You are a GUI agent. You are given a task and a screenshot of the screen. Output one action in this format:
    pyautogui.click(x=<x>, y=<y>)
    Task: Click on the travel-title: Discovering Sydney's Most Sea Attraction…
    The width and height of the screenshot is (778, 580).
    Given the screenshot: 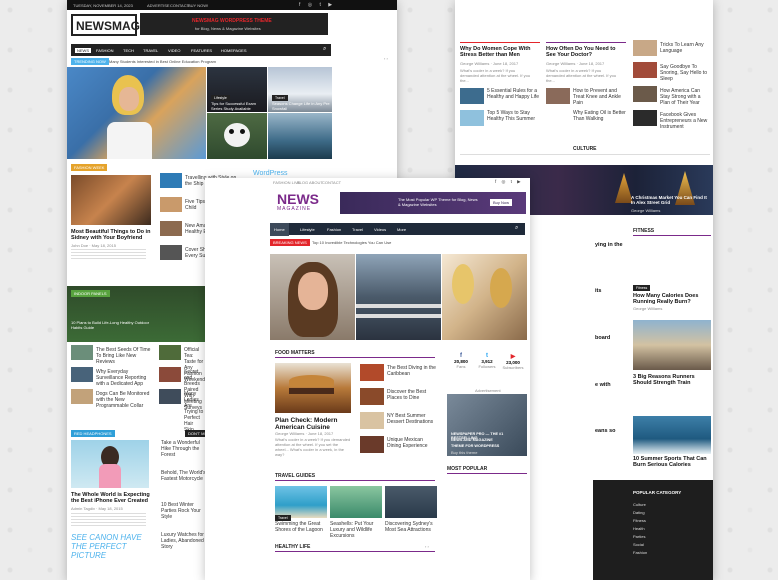 What is the action you would take?
    pyautogui.click(x=411, y=527)
    